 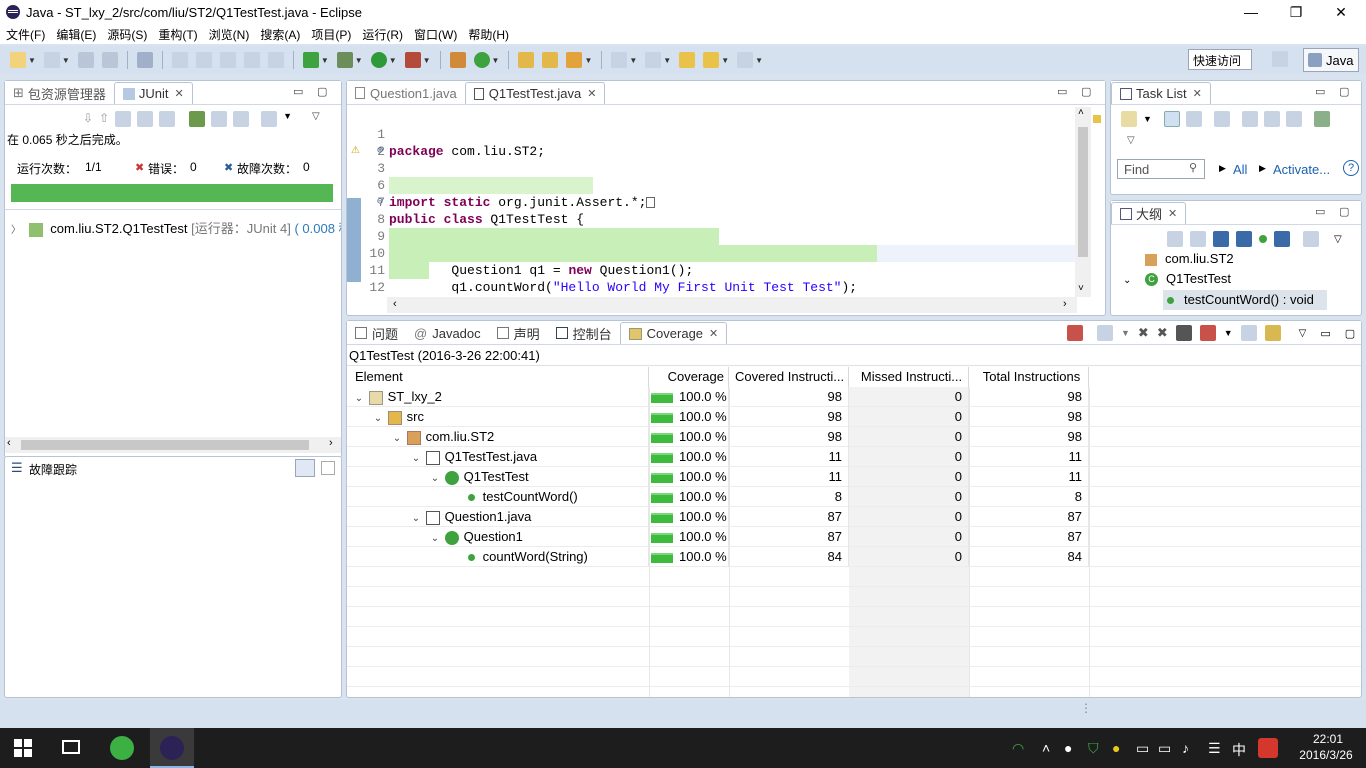 What do you see at coordinates (435, 34) in the screenshot?
I see `menu-window: 窗口(W)` at bounding box center [435, 34].